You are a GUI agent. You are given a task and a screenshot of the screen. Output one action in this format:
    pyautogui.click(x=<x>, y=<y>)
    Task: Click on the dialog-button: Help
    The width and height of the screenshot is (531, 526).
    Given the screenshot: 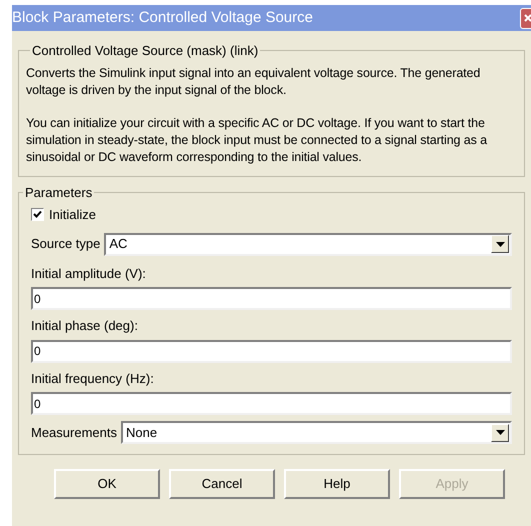 What is the action you would take?
    pyautogui.click(x=337, y=484)
    